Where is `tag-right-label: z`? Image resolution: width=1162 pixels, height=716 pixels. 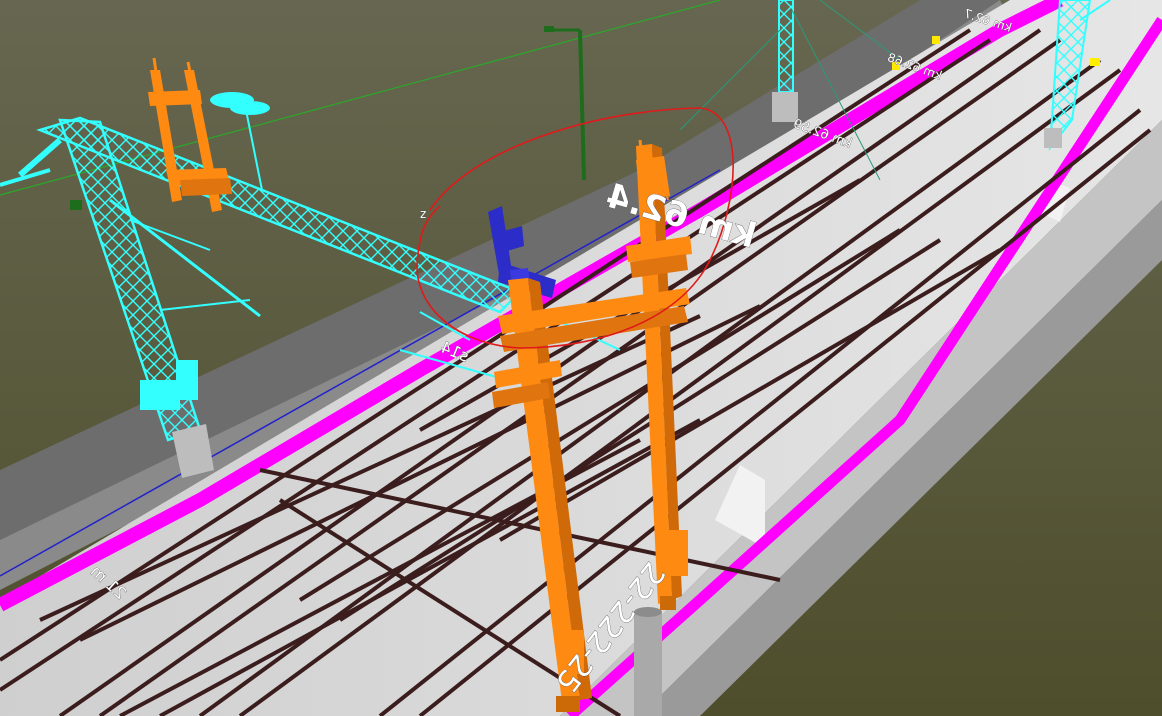 tag-right-label: z is located at coordinates (423, 214).